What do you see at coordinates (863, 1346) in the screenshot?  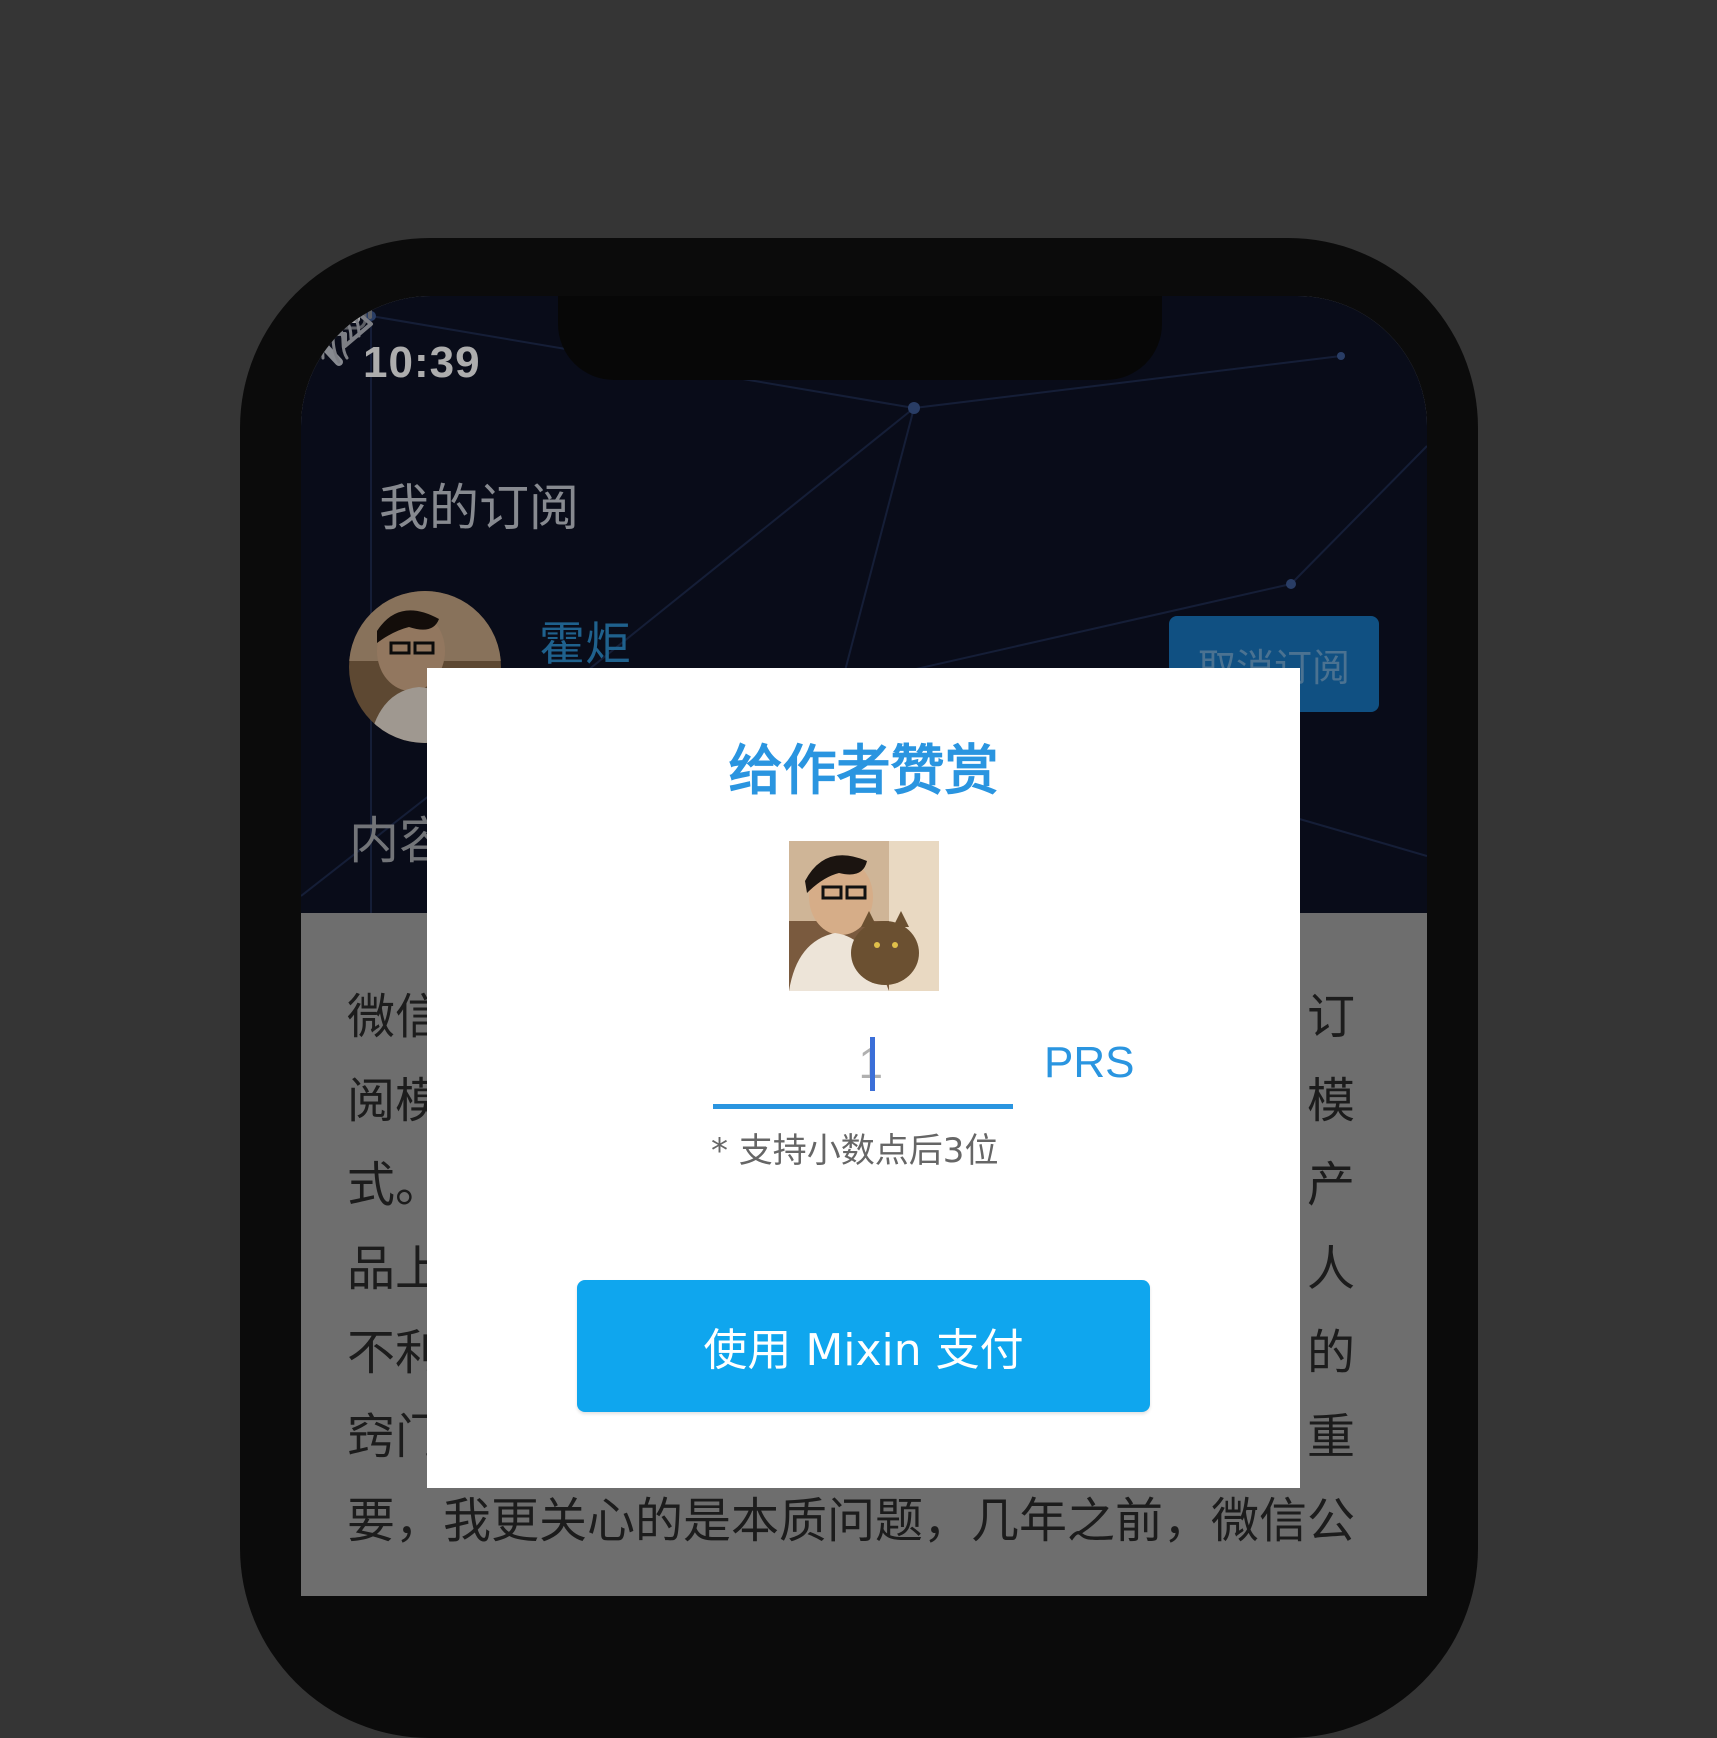 I see `mixin-pay-button: 使用 Mixin 支付` at bounding box center [863, 1346].